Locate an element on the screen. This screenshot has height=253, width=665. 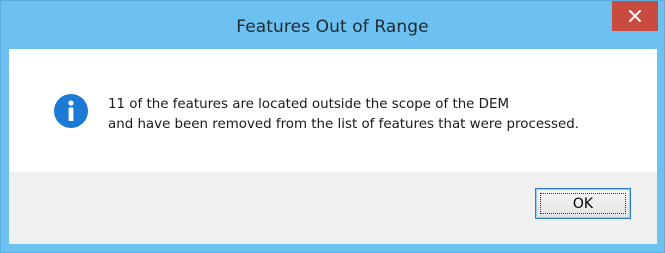
close-icon is located at coordinates (635, 16).